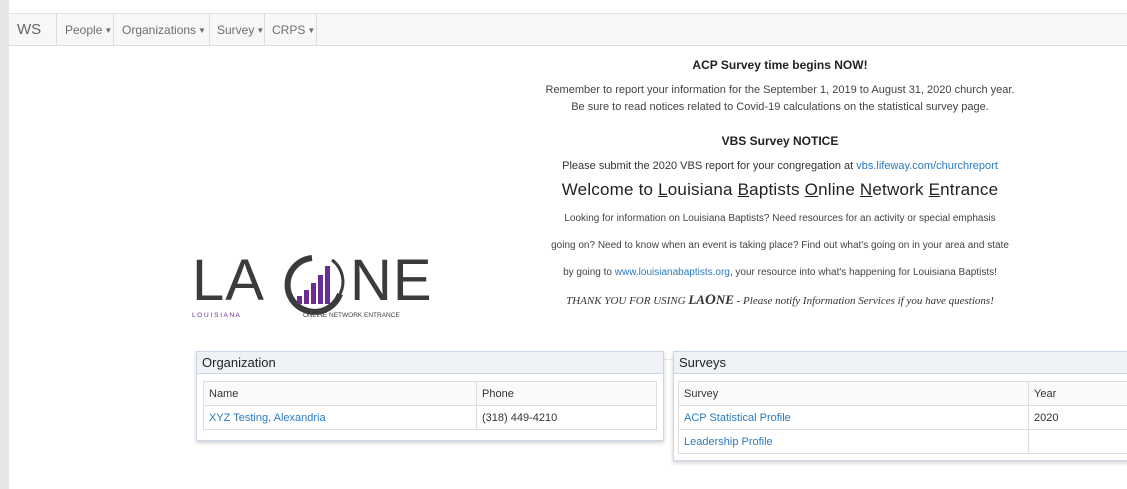 The image size is (1127, 489). What do you see at coordinates (777, 189) in the screenshot?
I see `welcome-text: aptists` at bounding box center [777, 189].